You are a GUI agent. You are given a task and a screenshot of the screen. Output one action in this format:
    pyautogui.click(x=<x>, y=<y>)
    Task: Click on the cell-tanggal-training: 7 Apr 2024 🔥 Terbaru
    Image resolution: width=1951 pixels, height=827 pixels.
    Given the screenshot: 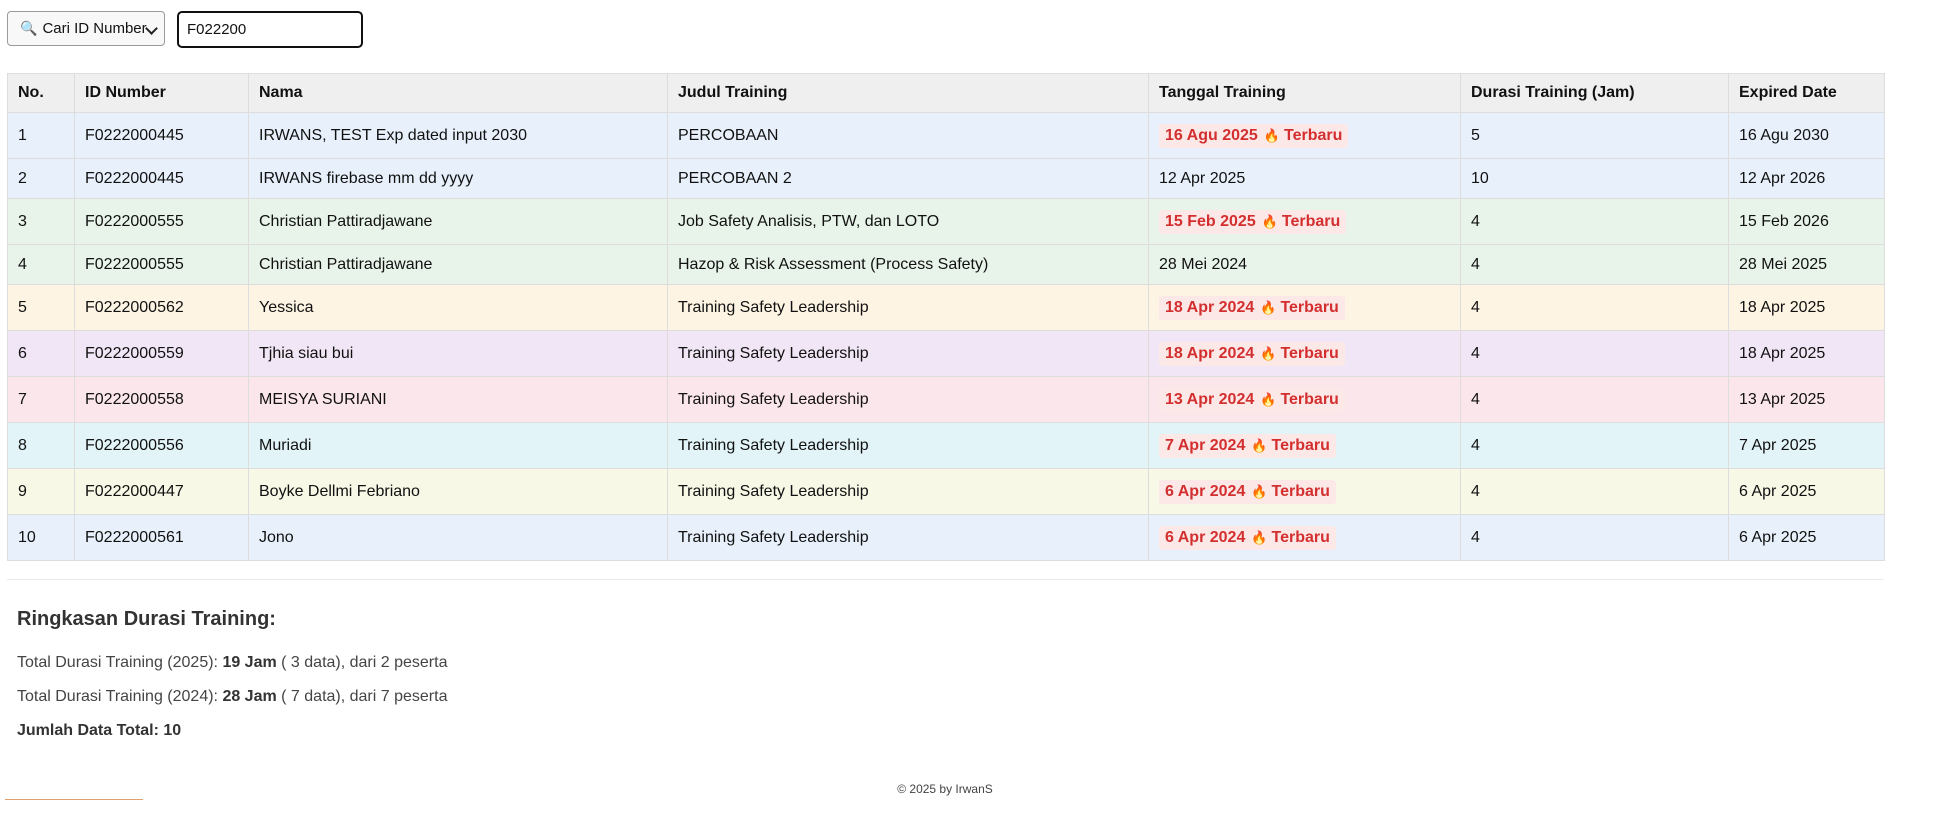 What is the action you would take?
    pyautogui.click(x=1304, y=445)
    